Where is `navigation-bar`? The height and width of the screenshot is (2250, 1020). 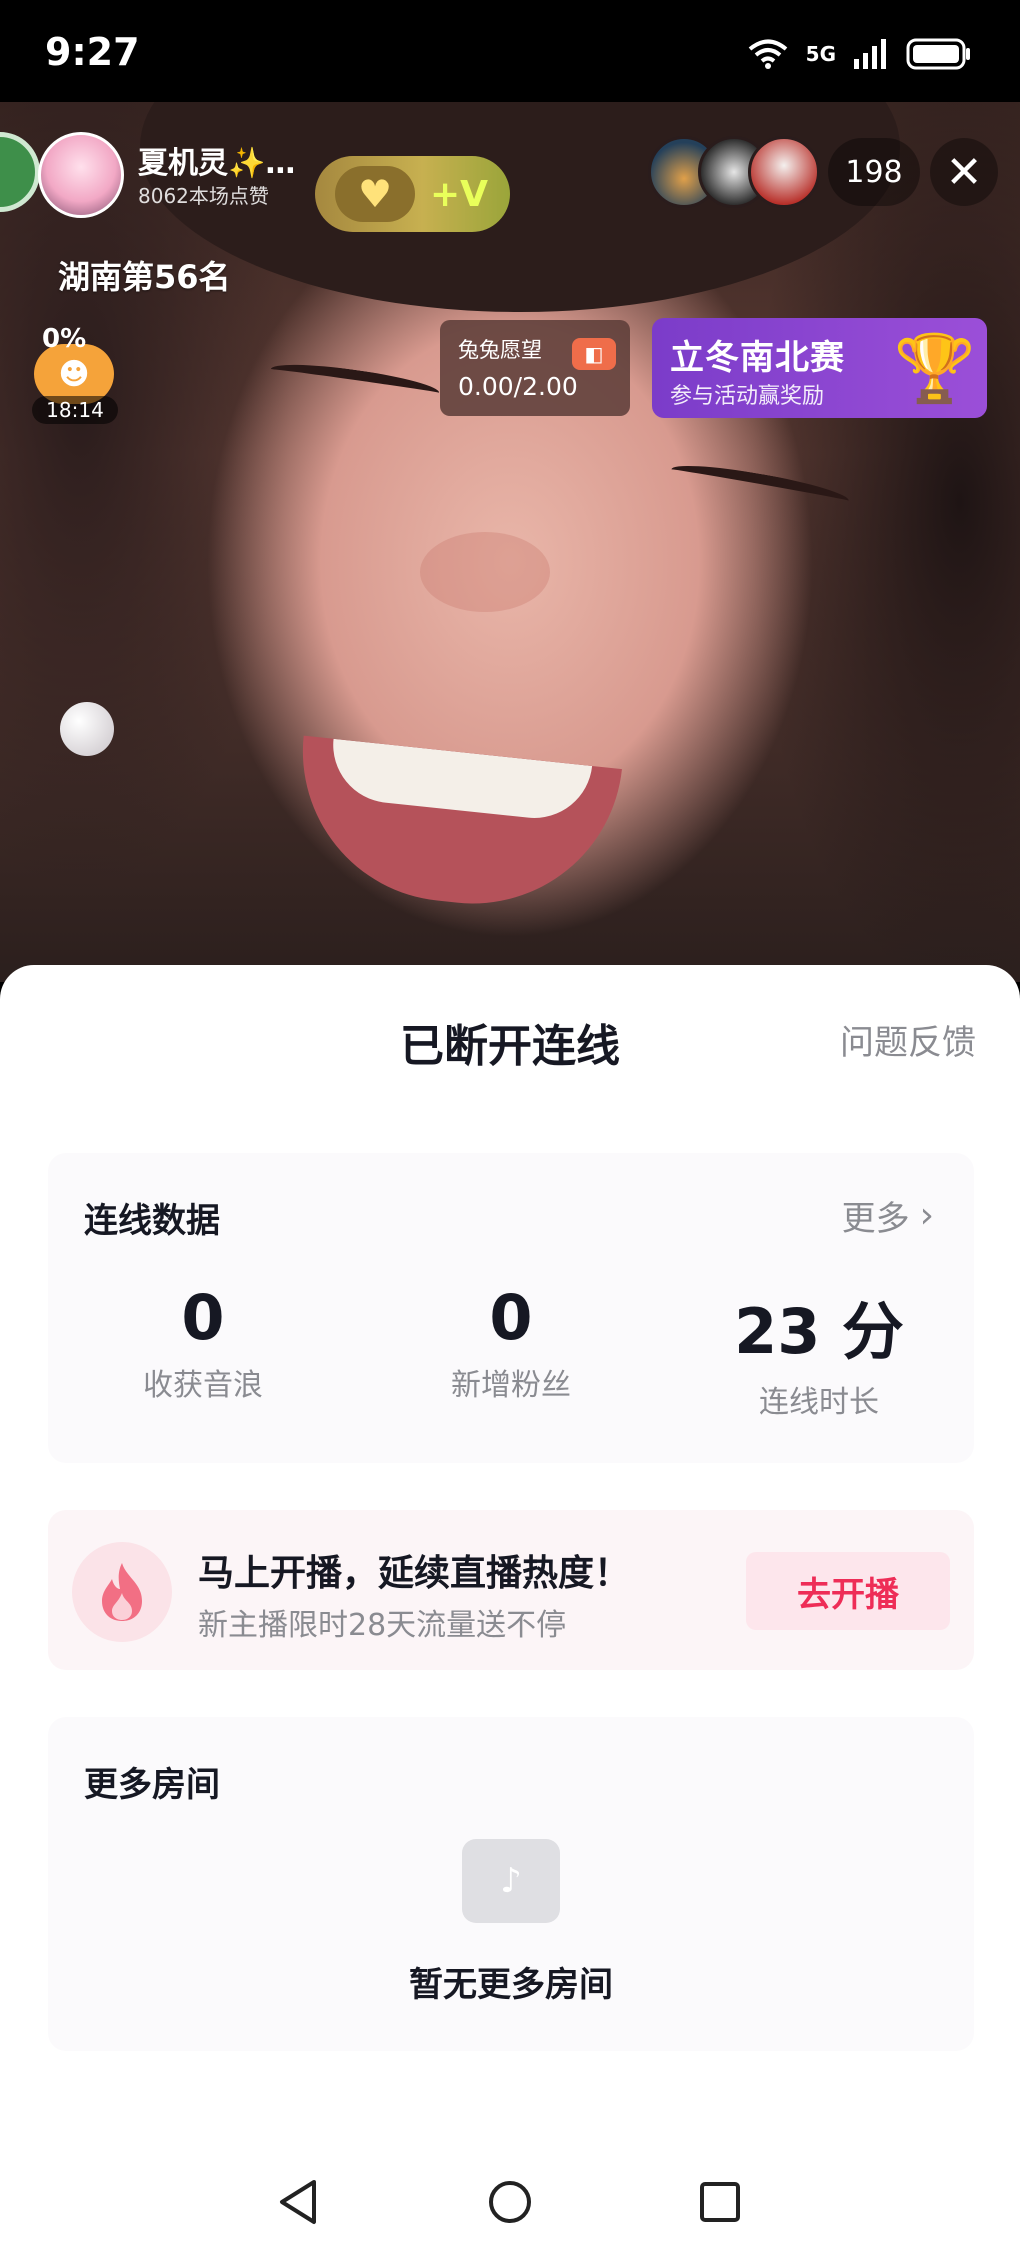 navigation-bar is located at coordinates (510, 2201).